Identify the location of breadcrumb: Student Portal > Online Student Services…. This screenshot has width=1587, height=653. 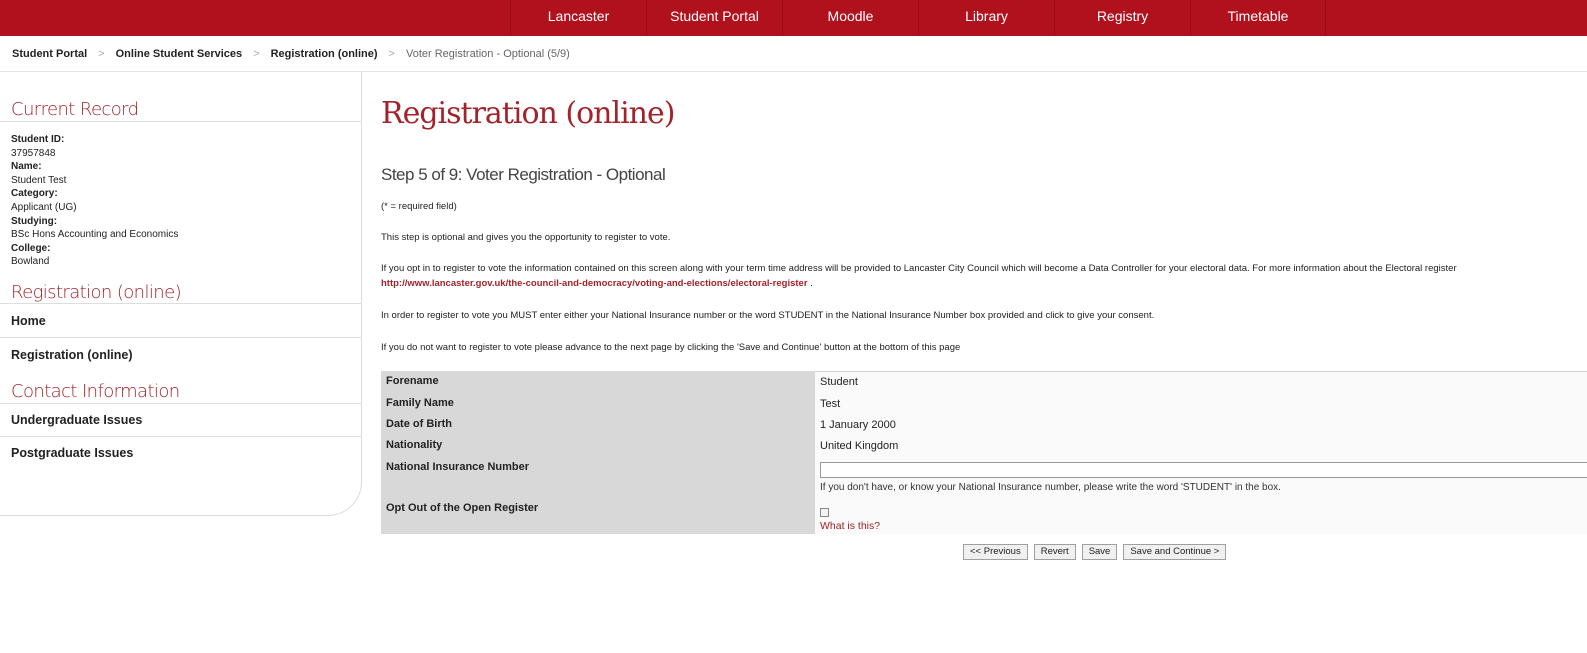
(793, 54).